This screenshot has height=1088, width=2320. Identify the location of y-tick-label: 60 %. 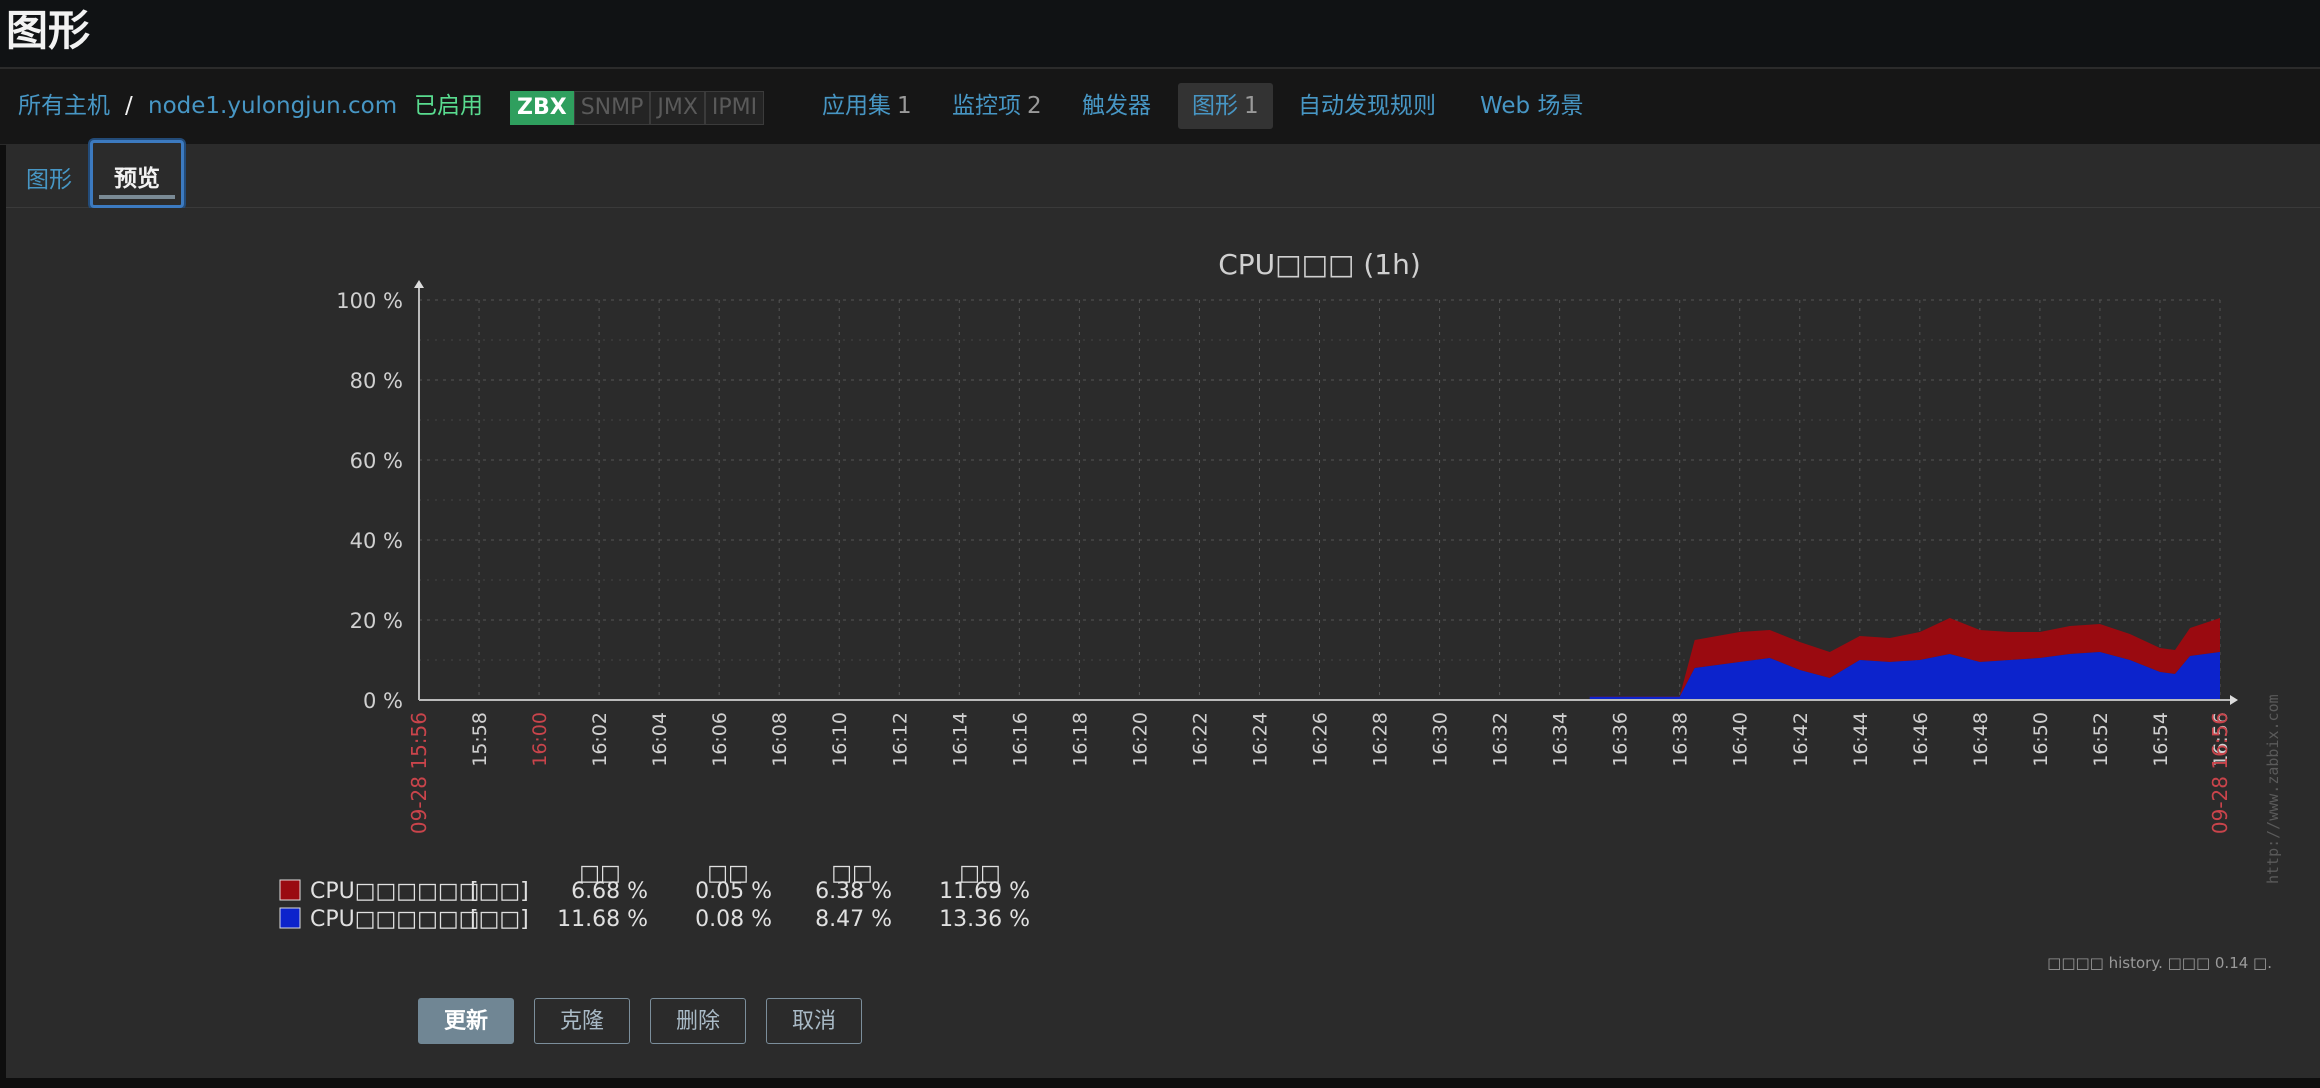
(376, 461).